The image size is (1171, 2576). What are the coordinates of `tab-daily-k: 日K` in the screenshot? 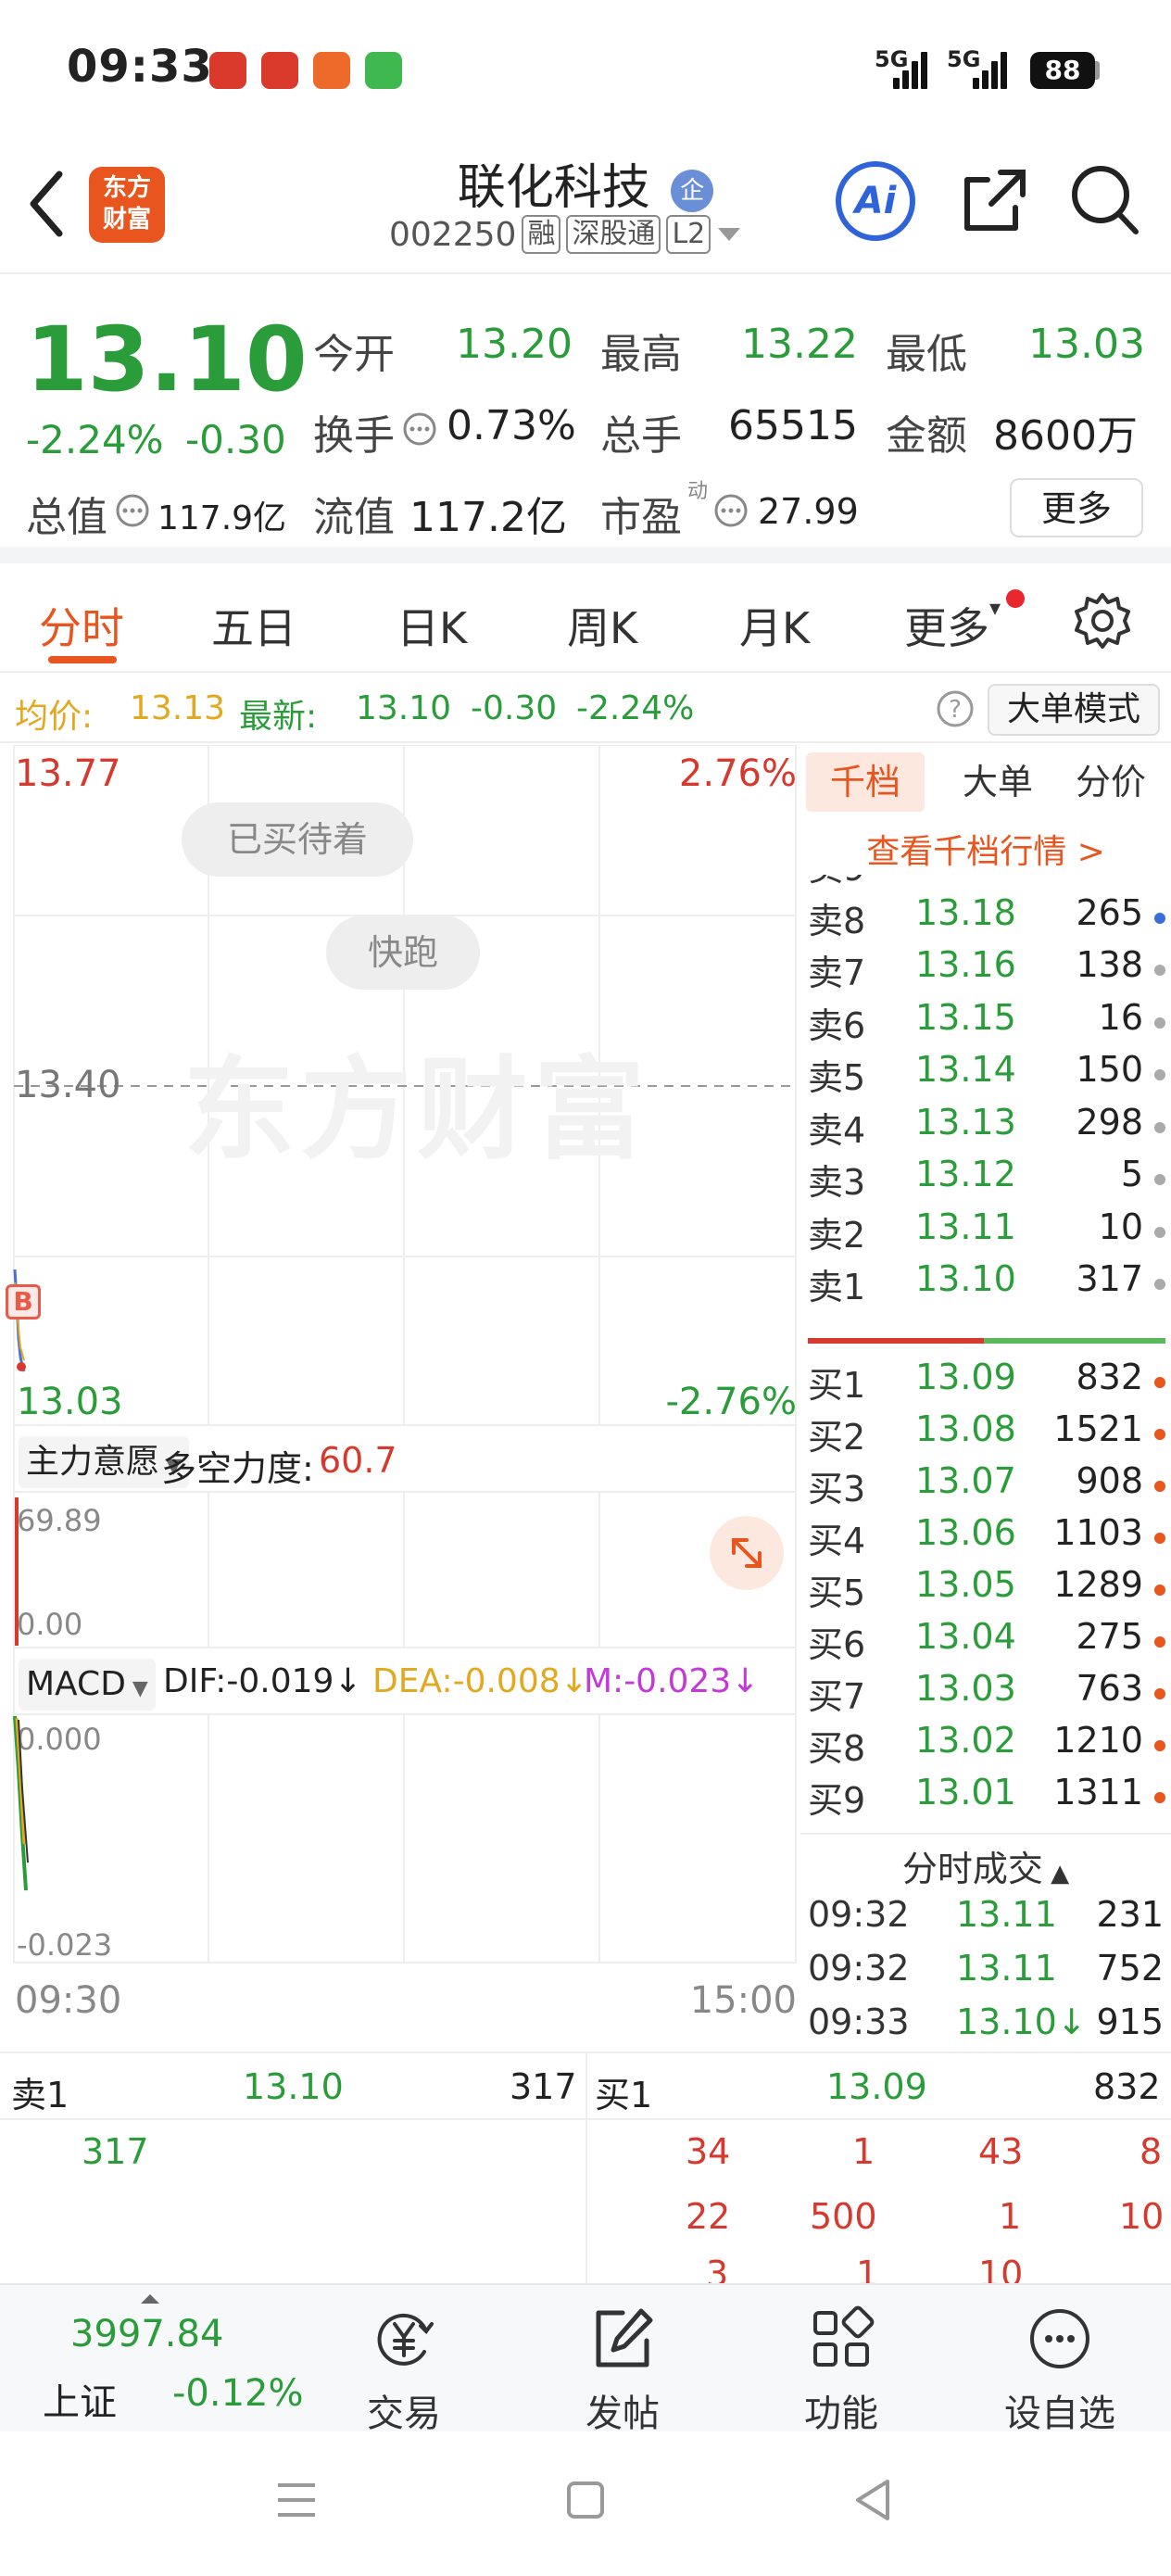 It's located at (432, 625).